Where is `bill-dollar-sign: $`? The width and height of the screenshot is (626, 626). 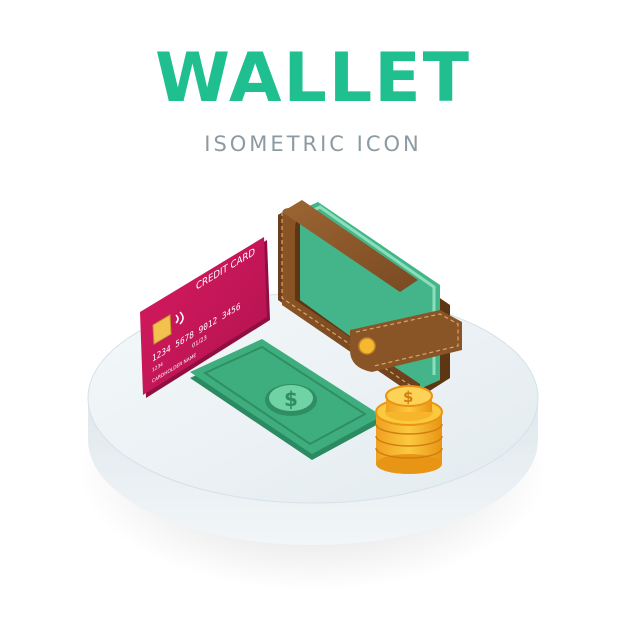 bill-dollar-sign: $ is located at coordinates (291, 399).